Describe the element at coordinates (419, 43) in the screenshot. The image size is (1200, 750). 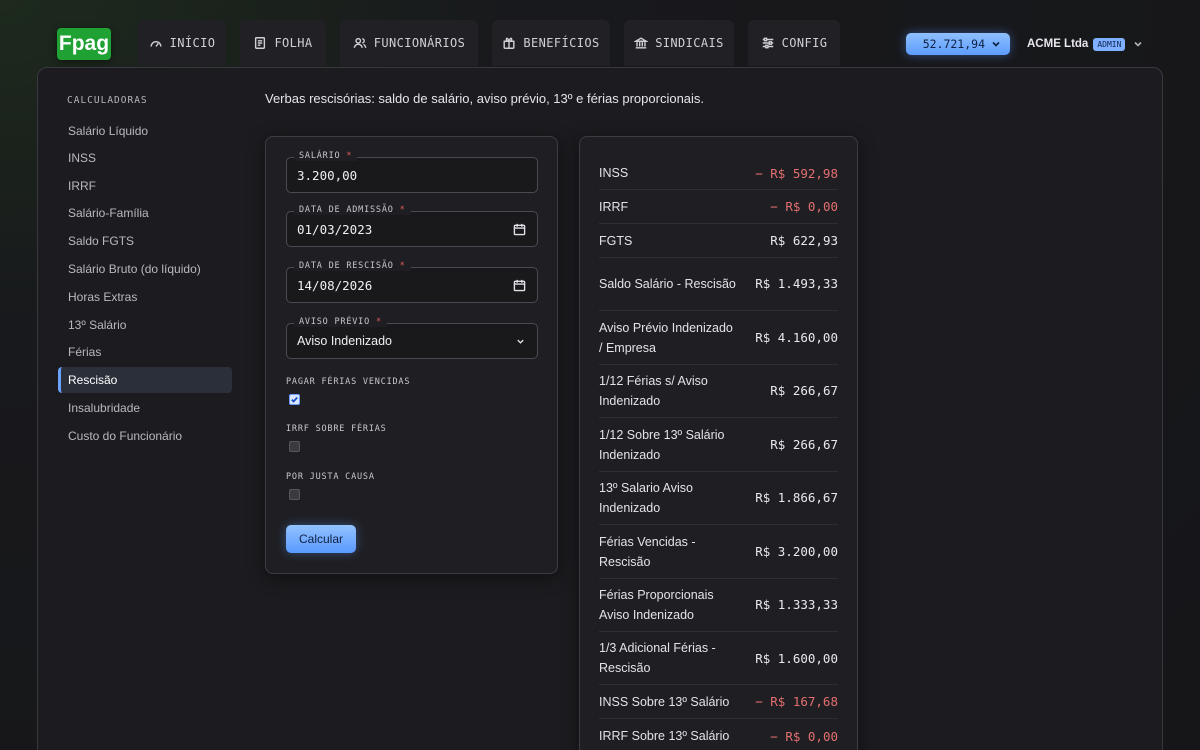
I see `tab-label: FUNCIONÁRIOS` at that location.